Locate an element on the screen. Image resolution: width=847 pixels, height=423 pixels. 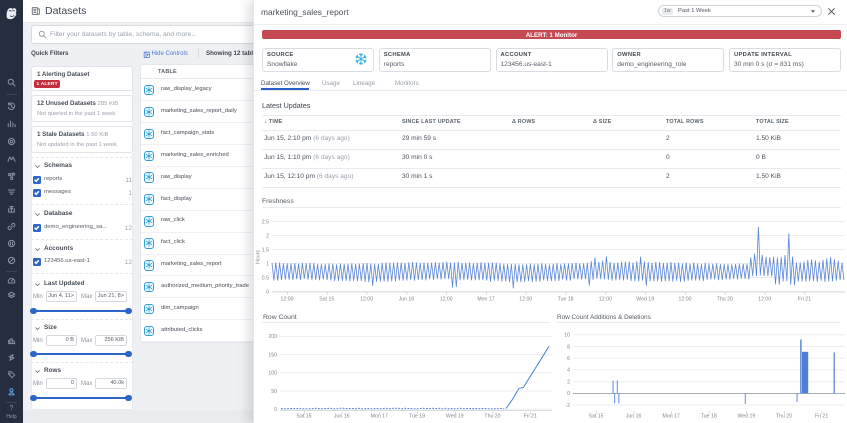
svg-text: 200 is located at coordinates (272, 337).